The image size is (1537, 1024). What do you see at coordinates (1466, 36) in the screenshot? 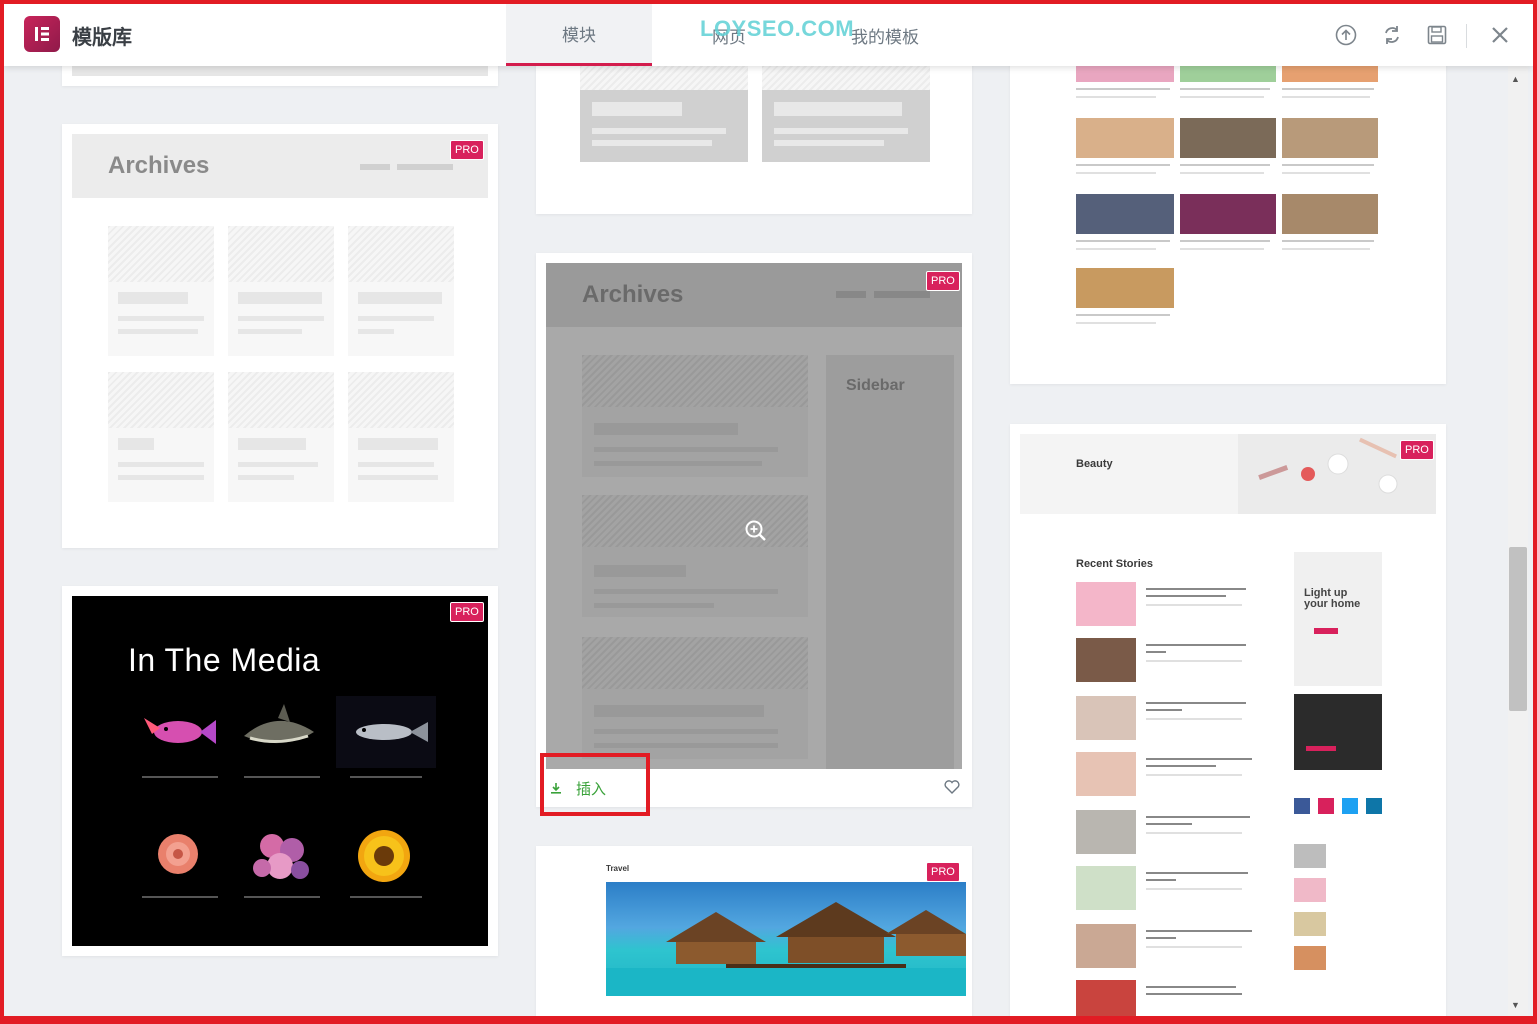
I see `header-divider` at bounding box center [1466, 36].